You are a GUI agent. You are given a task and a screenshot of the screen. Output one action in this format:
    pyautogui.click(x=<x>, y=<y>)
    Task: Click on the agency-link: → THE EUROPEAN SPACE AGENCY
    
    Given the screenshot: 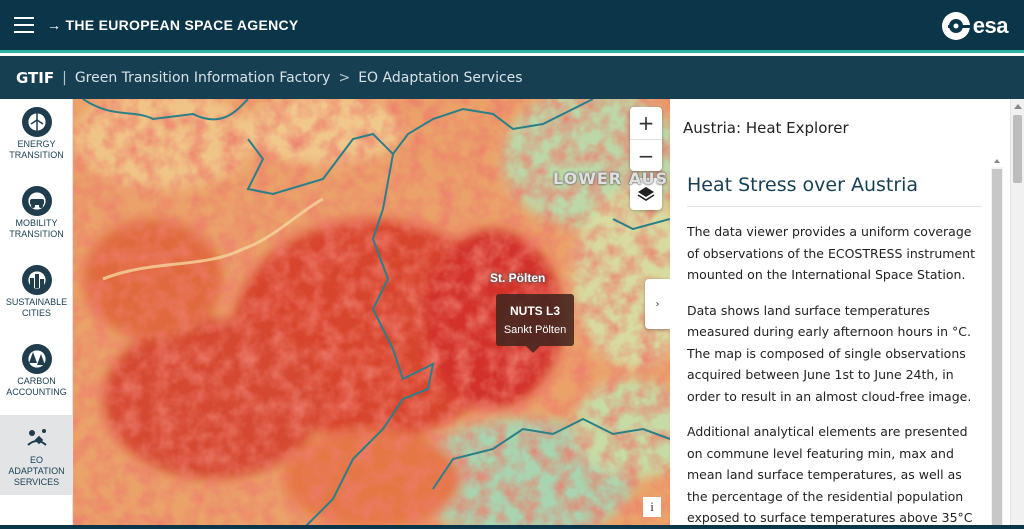 What is the action you would take?
    pyautogui.click(x=173, y=25)
    